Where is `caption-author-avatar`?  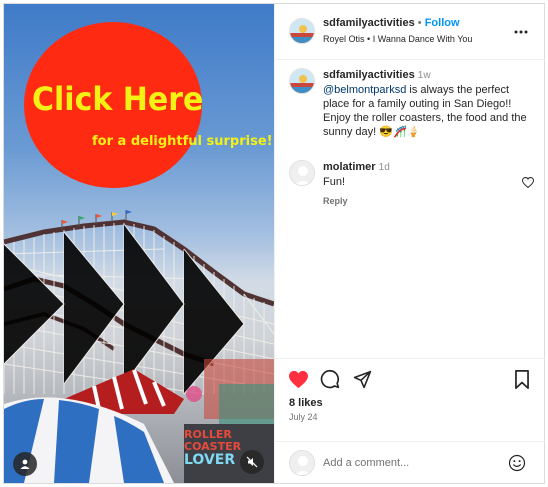 caption-author-avatar is located at coordinates (302, 81).